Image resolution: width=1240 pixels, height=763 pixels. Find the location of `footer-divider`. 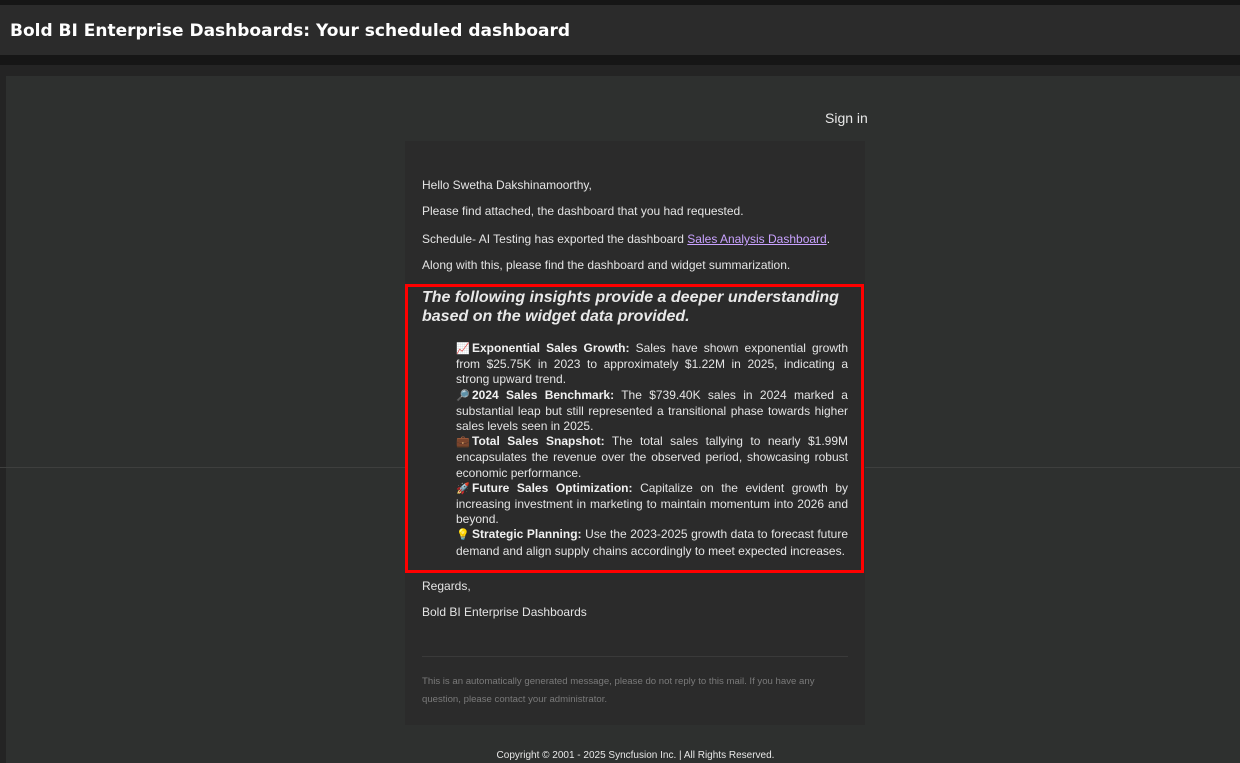

footer-divider is located at coordinates (635, 656).